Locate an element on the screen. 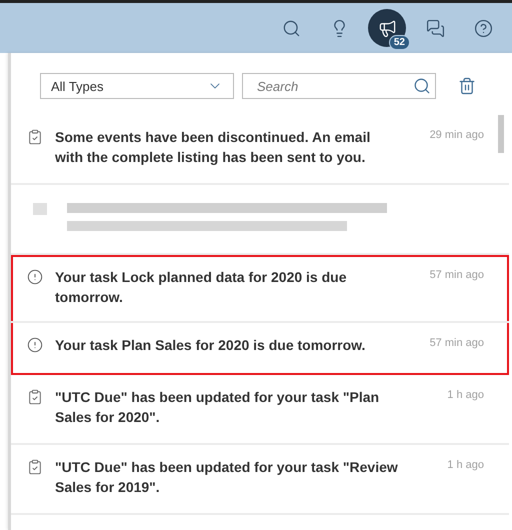  notification-item: Your task Lock planned data for 2020 is due tomorrow. 57 min ago is located at coordinates (260, 289).